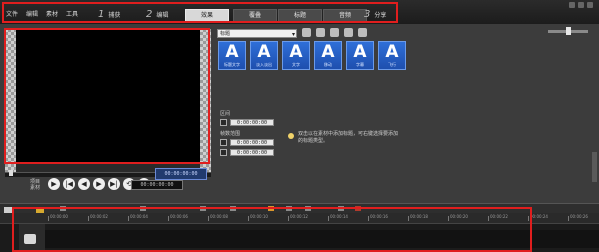 This screenshot has width=599, height=252. Describe the element at coordinates (225, 114) in the screenshot. I see `duration-label: 区间` at that location.